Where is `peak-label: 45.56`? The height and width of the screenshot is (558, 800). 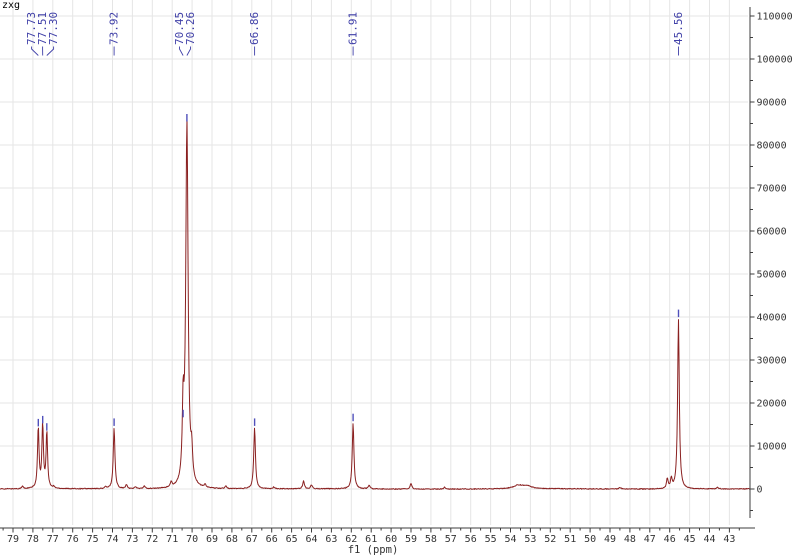
peak-label: 45.56 is located at coordinates (678, 28).